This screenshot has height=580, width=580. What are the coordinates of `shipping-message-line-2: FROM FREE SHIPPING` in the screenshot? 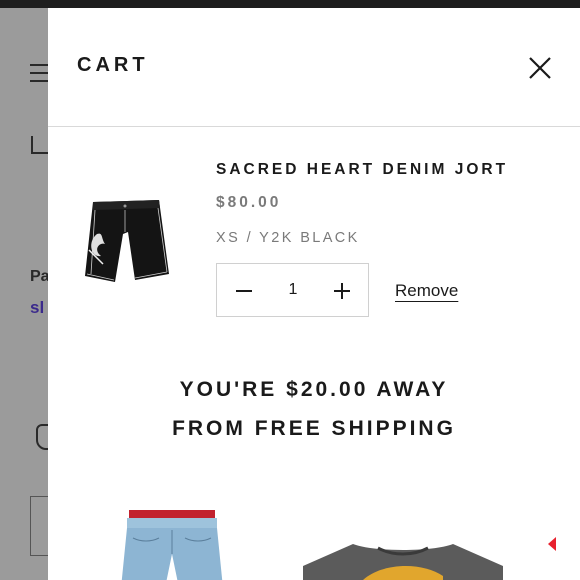 It's located at (314, 428).